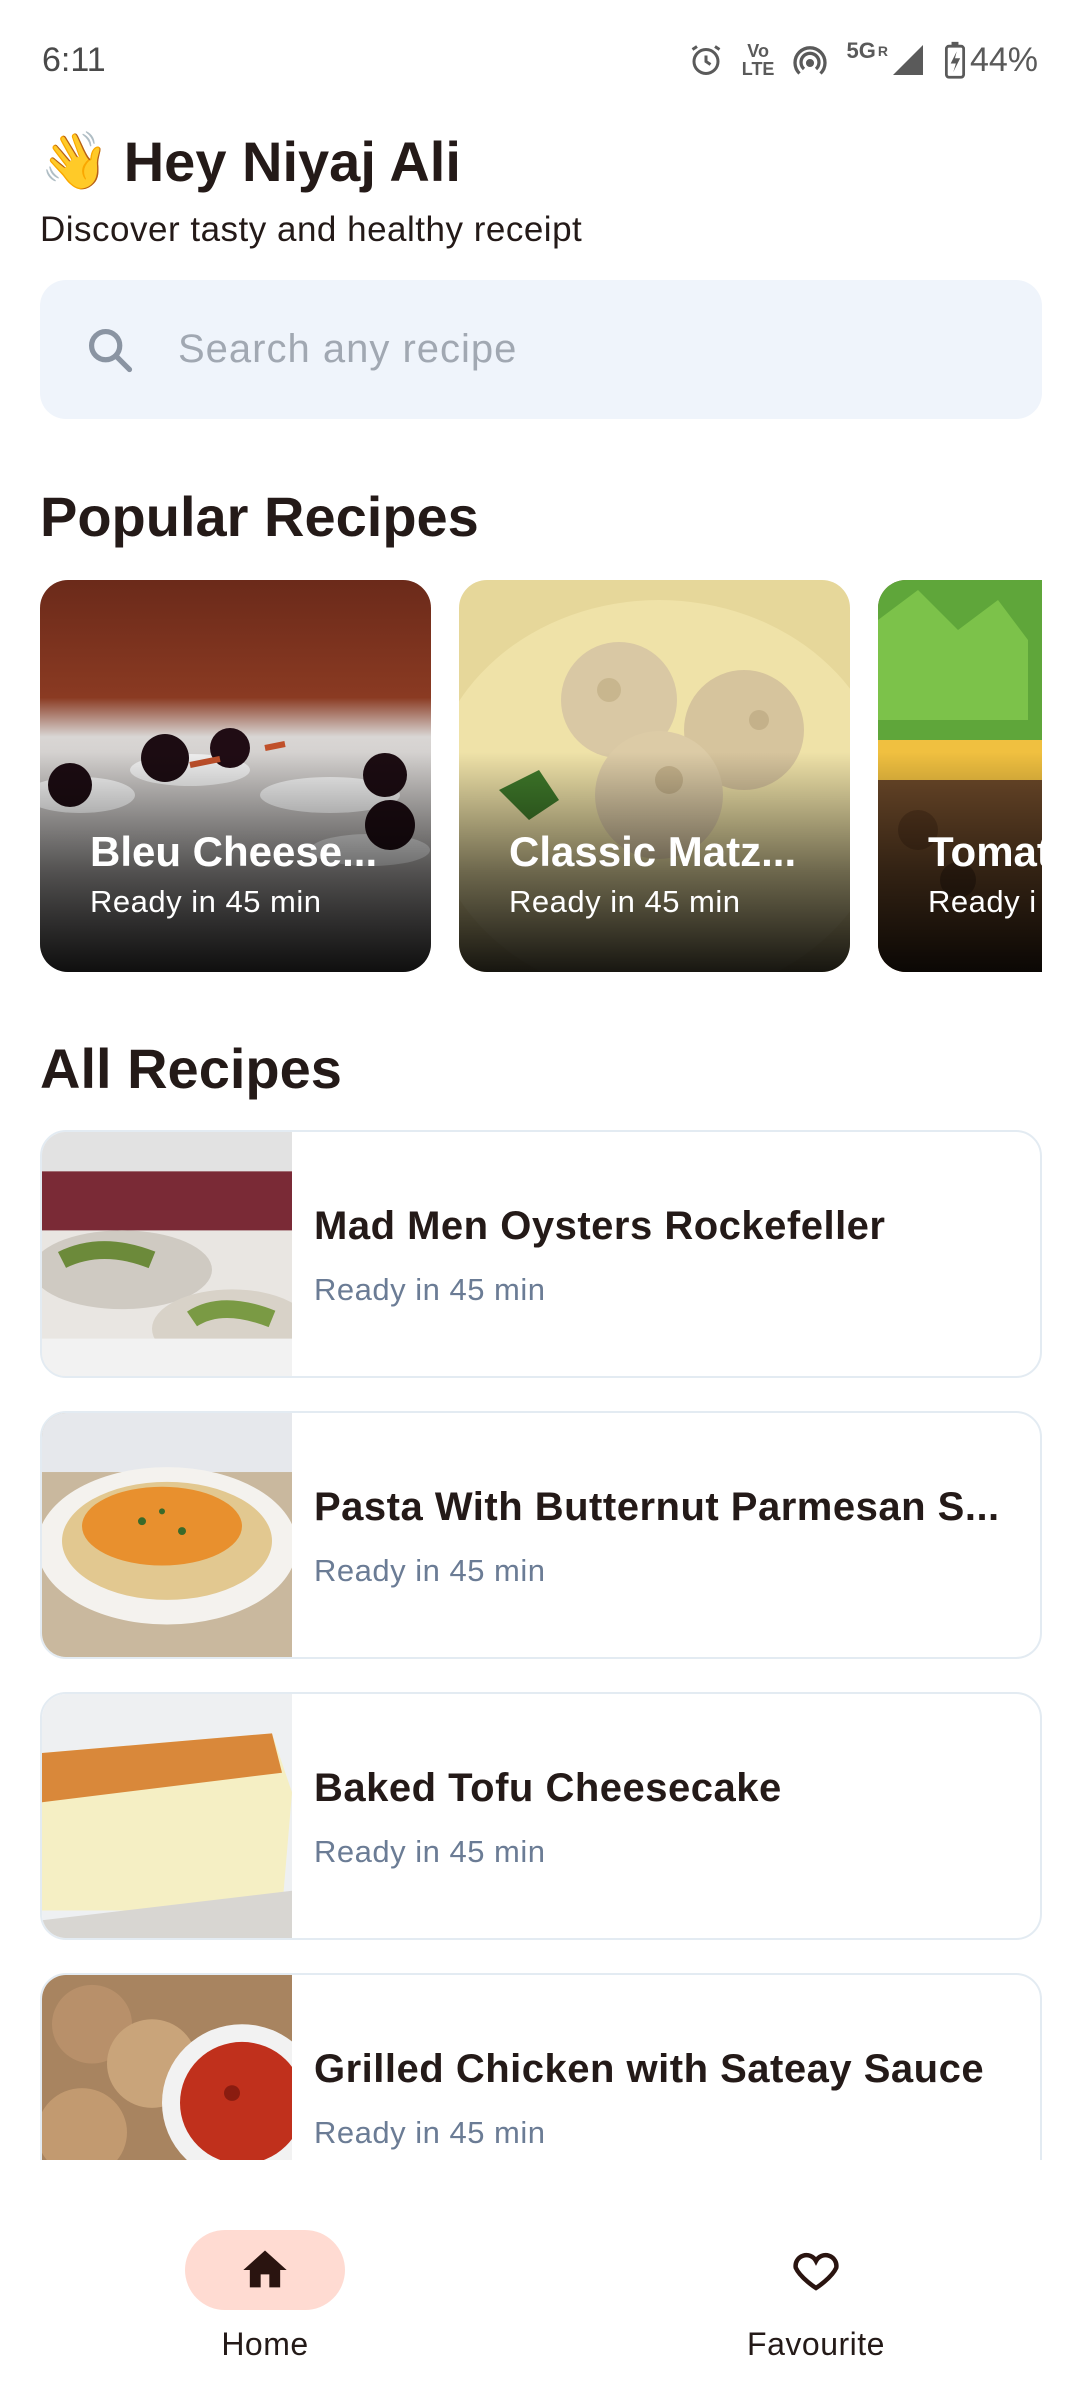 The width and height of the screenshot is (1080, 2400). I want to click on nav-home: Home, so click(265, 2296).